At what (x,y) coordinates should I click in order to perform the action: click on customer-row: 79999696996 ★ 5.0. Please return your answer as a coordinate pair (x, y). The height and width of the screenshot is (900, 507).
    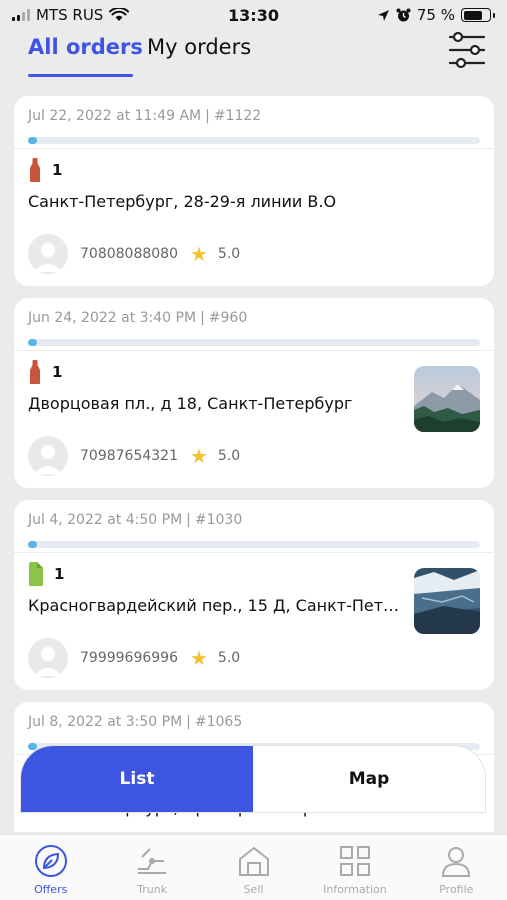
    Looking at the image, I should click on (134, 658).